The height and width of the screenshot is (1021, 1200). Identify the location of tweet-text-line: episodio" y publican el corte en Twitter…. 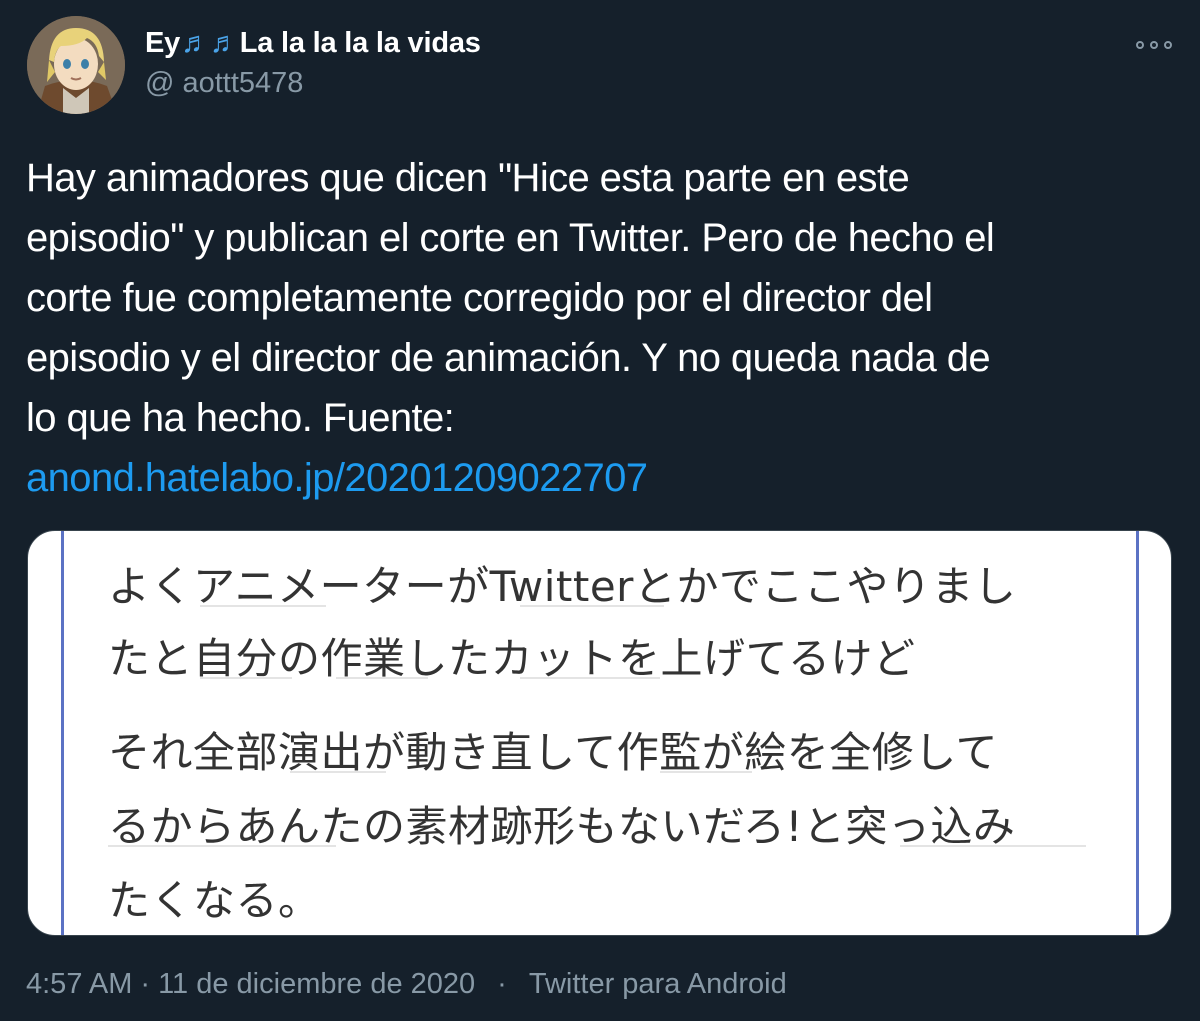
(510, 238).